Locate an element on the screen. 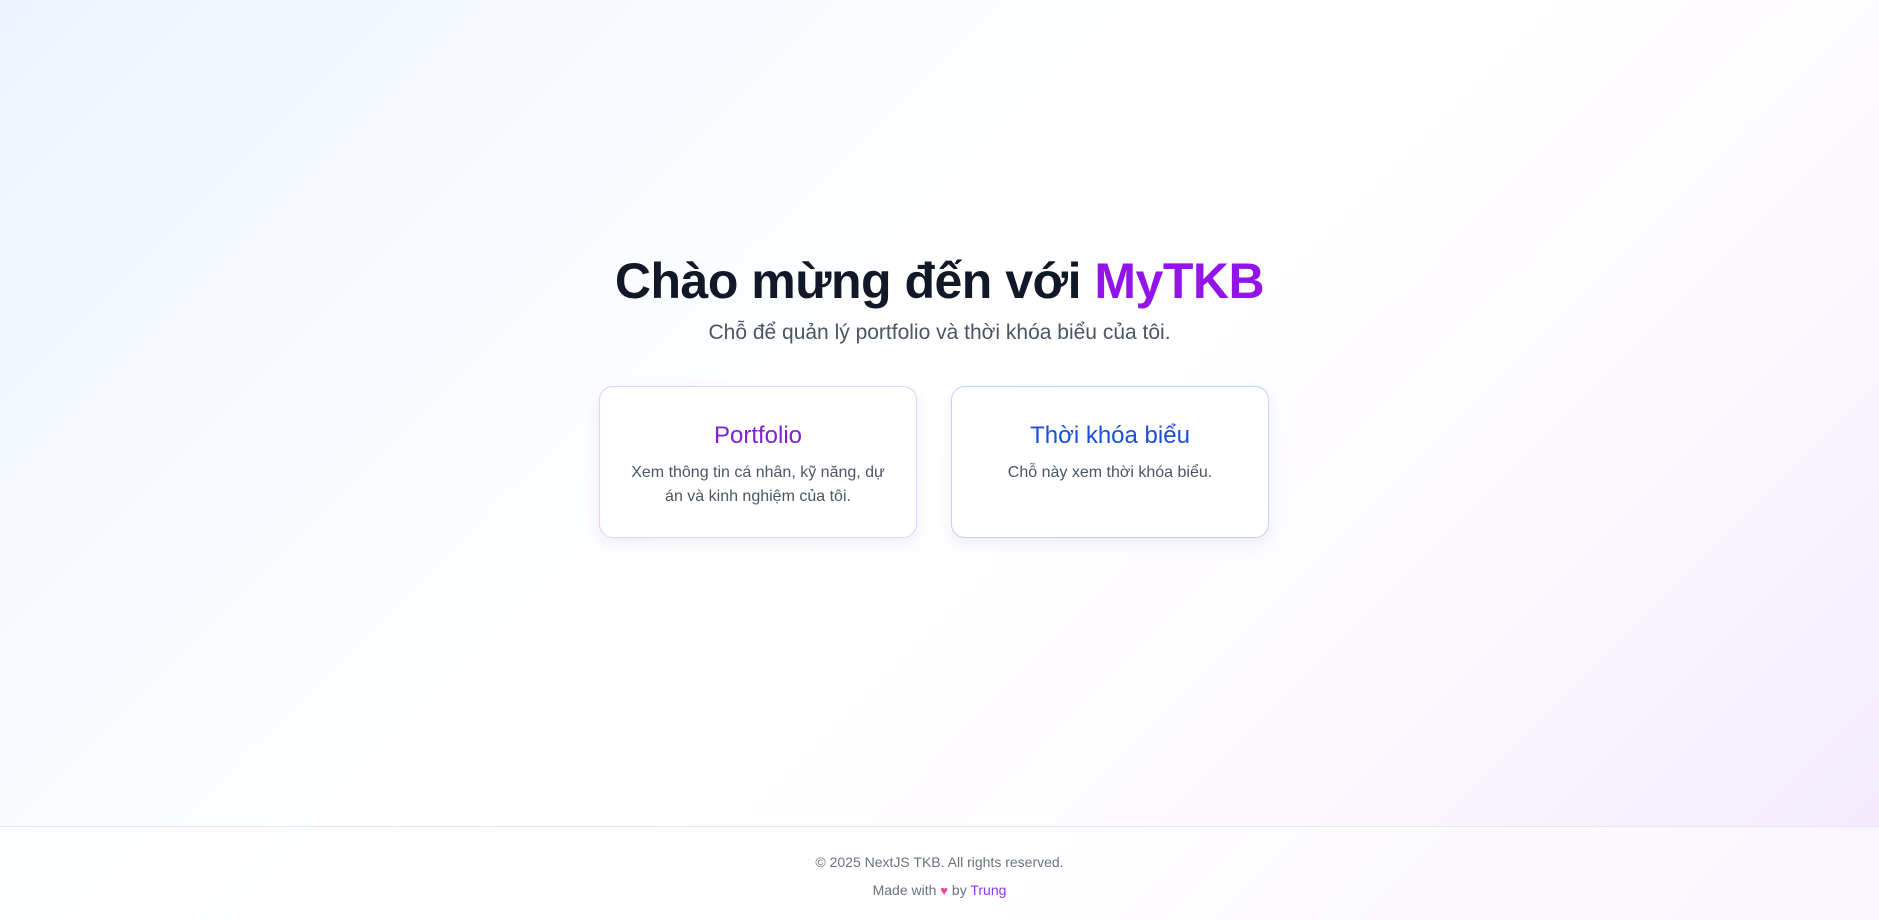  page-title: Chào mừng đến với MyTKB is located at coordinates (939, 281).